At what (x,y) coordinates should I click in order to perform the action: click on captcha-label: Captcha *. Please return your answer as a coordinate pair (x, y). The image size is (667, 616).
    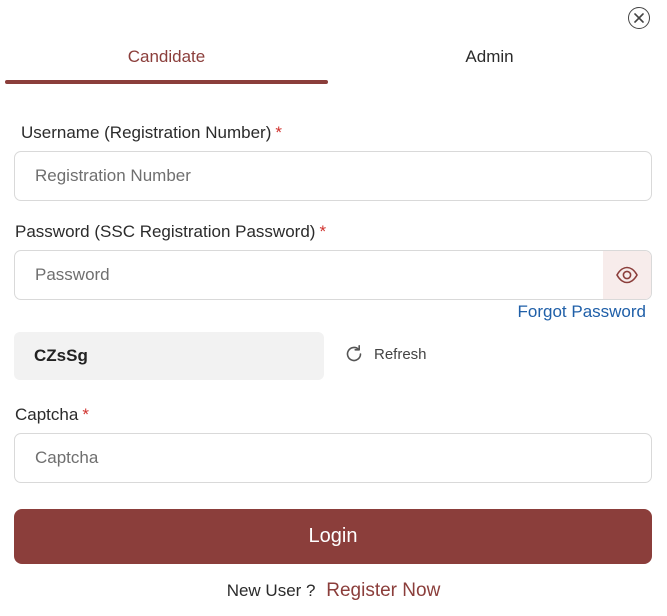
    Looking at the image, I should click on (52, 415).